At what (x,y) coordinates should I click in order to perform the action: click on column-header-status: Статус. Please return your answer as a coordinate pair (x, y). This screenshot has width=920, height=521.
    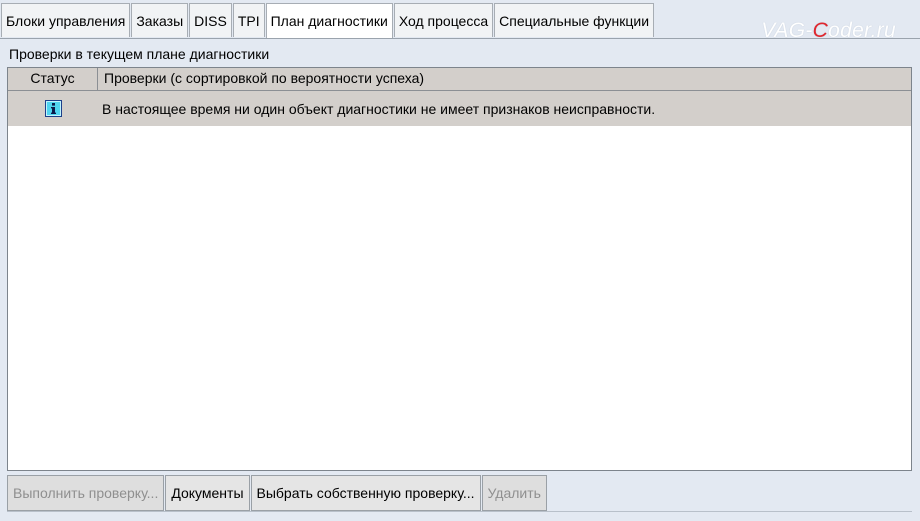
    Looking at the image, I should click on (53, 79).